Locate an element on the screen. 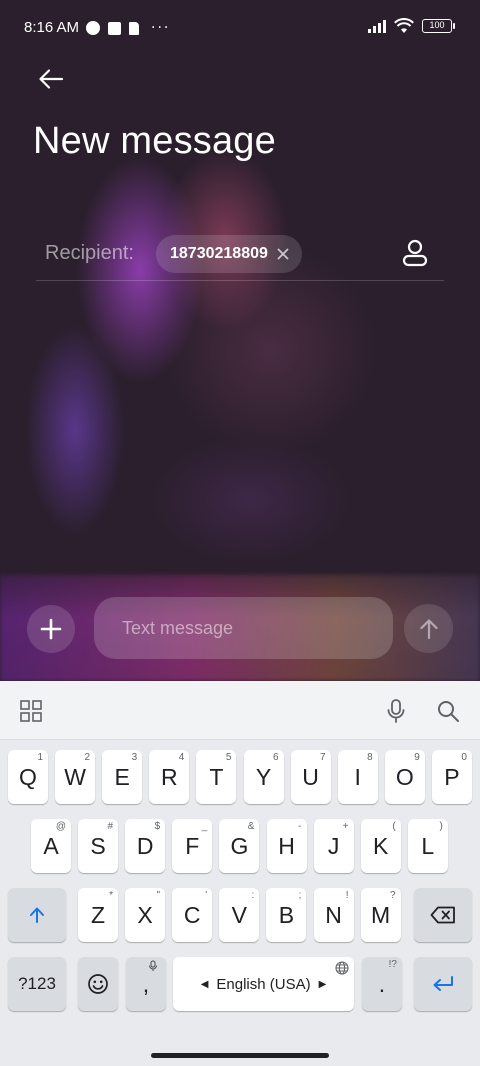 This screenshot has height=1066, width=480. key-label: I is located at coordinates (357, 776).